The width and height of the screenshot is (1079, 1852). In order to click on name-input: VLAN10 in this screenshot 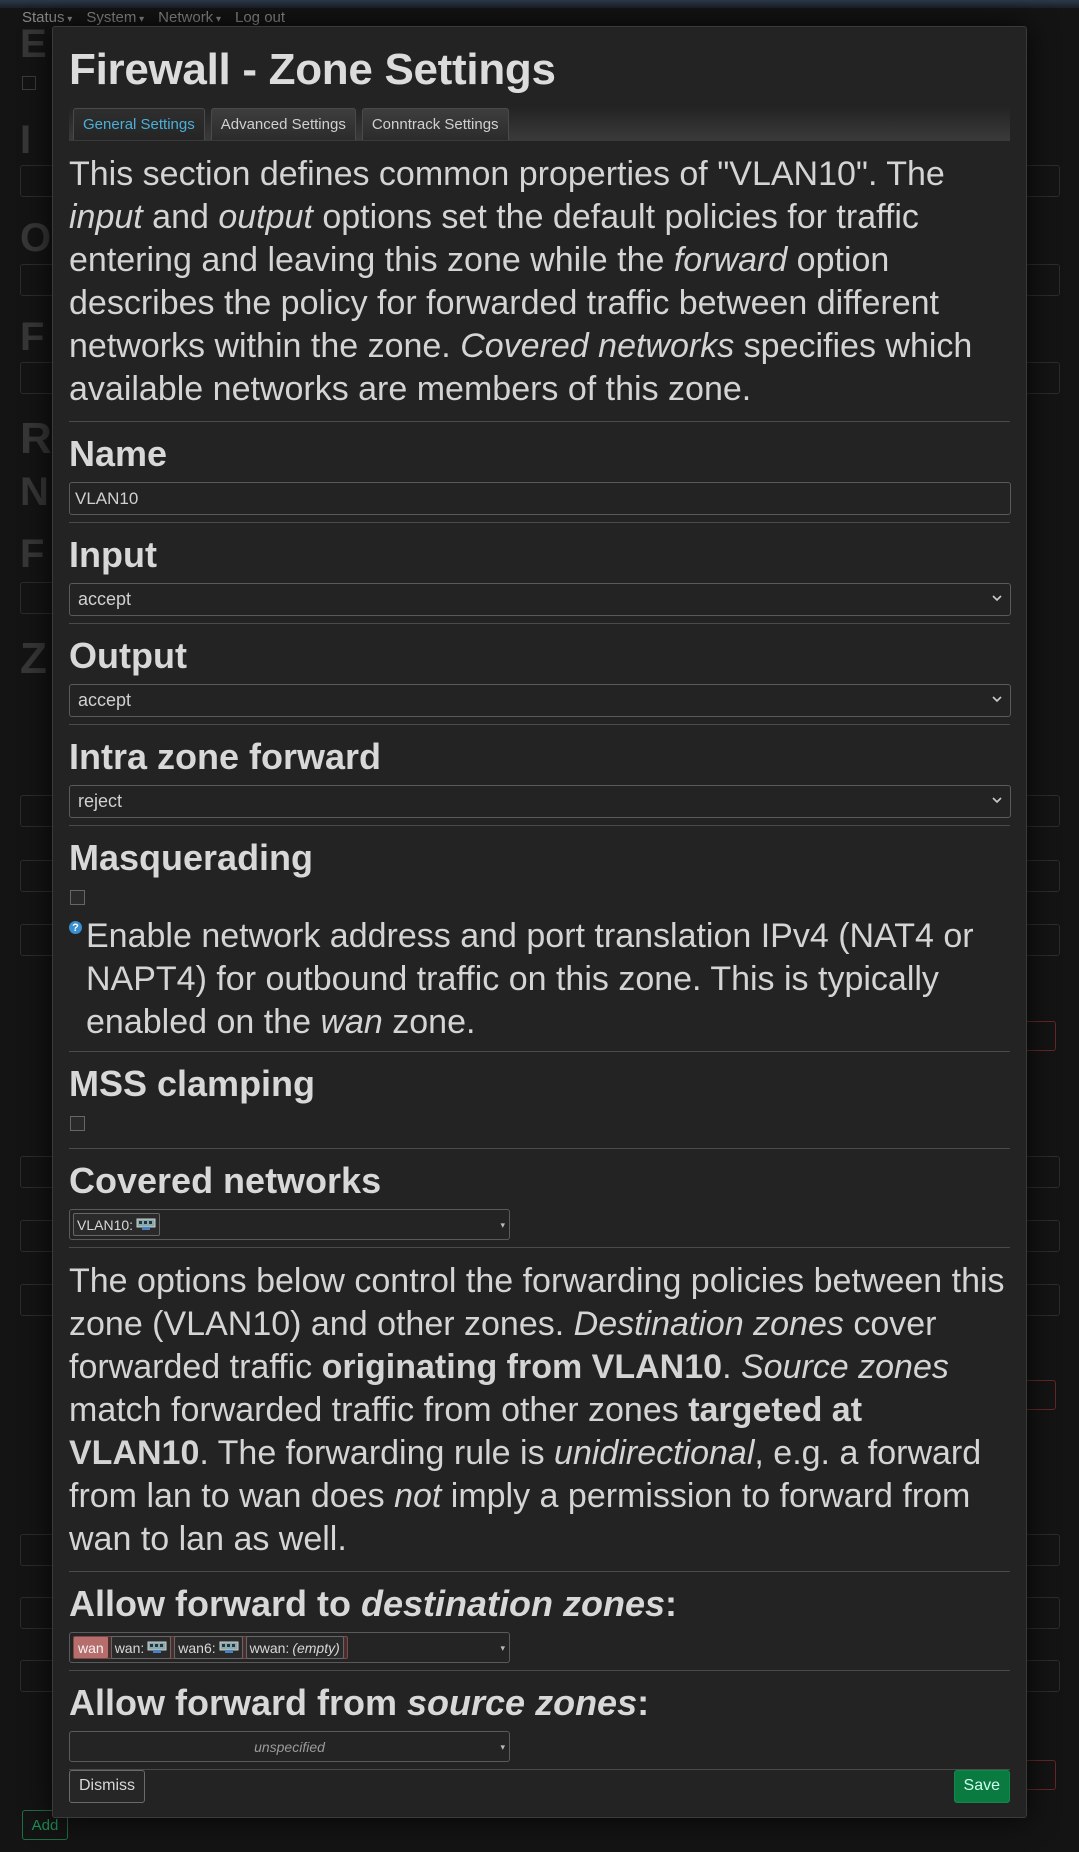, I will do `click(540, 498)`.